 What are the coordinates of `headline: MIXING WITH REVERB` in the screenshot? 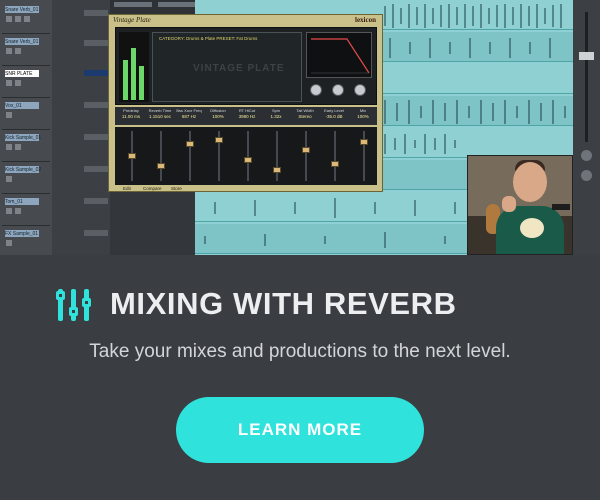 It's located at (300, 306).